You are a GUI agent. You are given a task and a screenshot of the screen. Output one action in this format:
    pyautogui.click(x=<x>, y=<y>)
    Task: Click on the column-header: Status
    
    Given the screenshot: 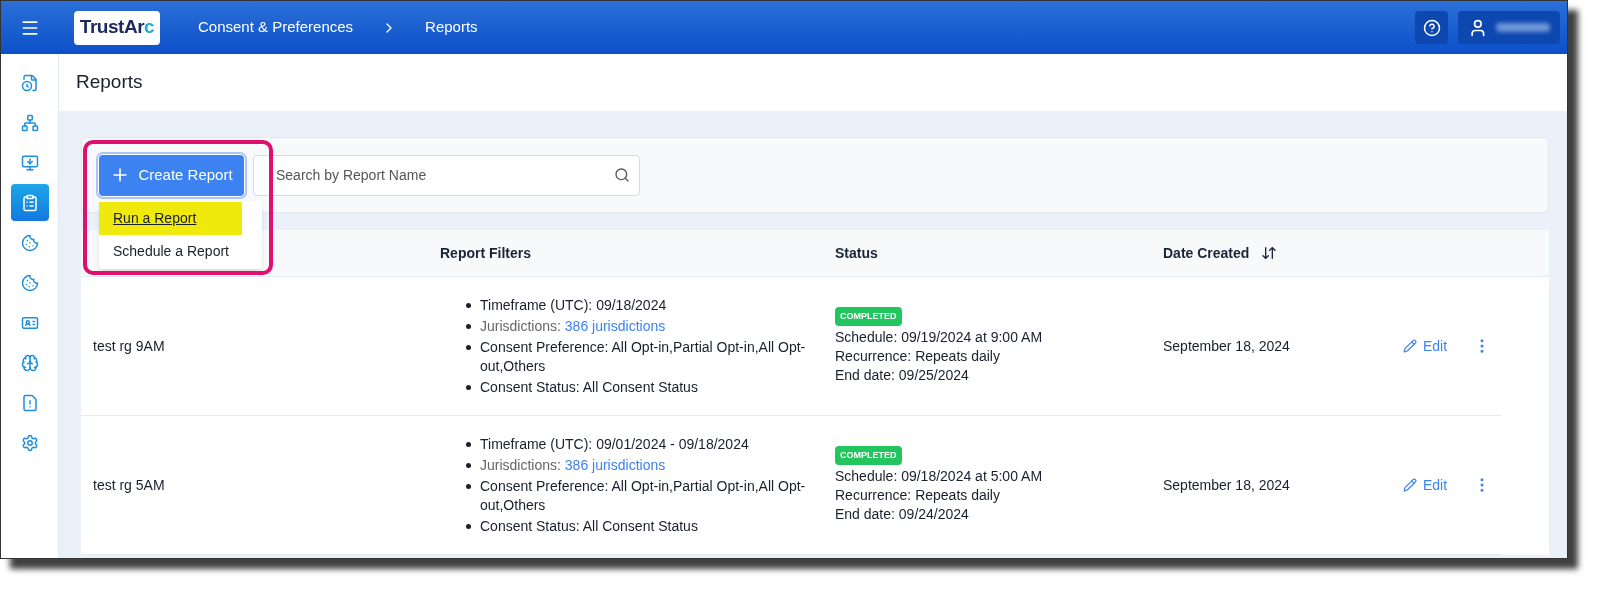 What is the action you would take?
    pyautogui.click(x=856, y=253)
    